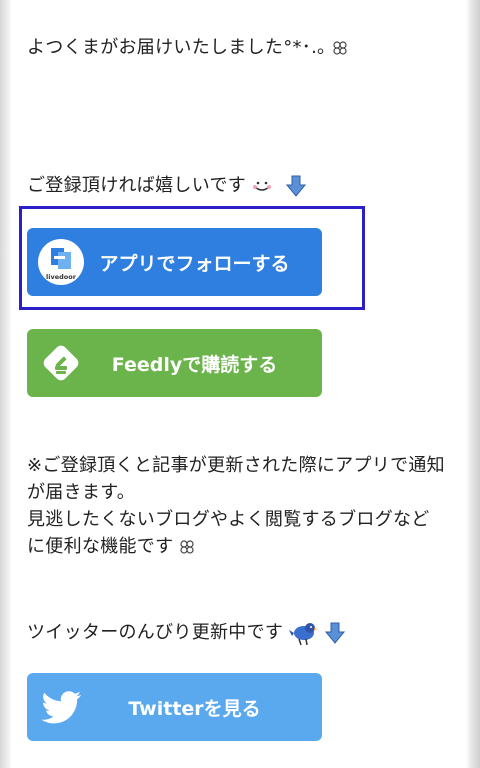 This screenshot has width=480, height=768. I want to click on delivered-text: よつくまがお届けいたしました°*･.｡, so click(177, 47).